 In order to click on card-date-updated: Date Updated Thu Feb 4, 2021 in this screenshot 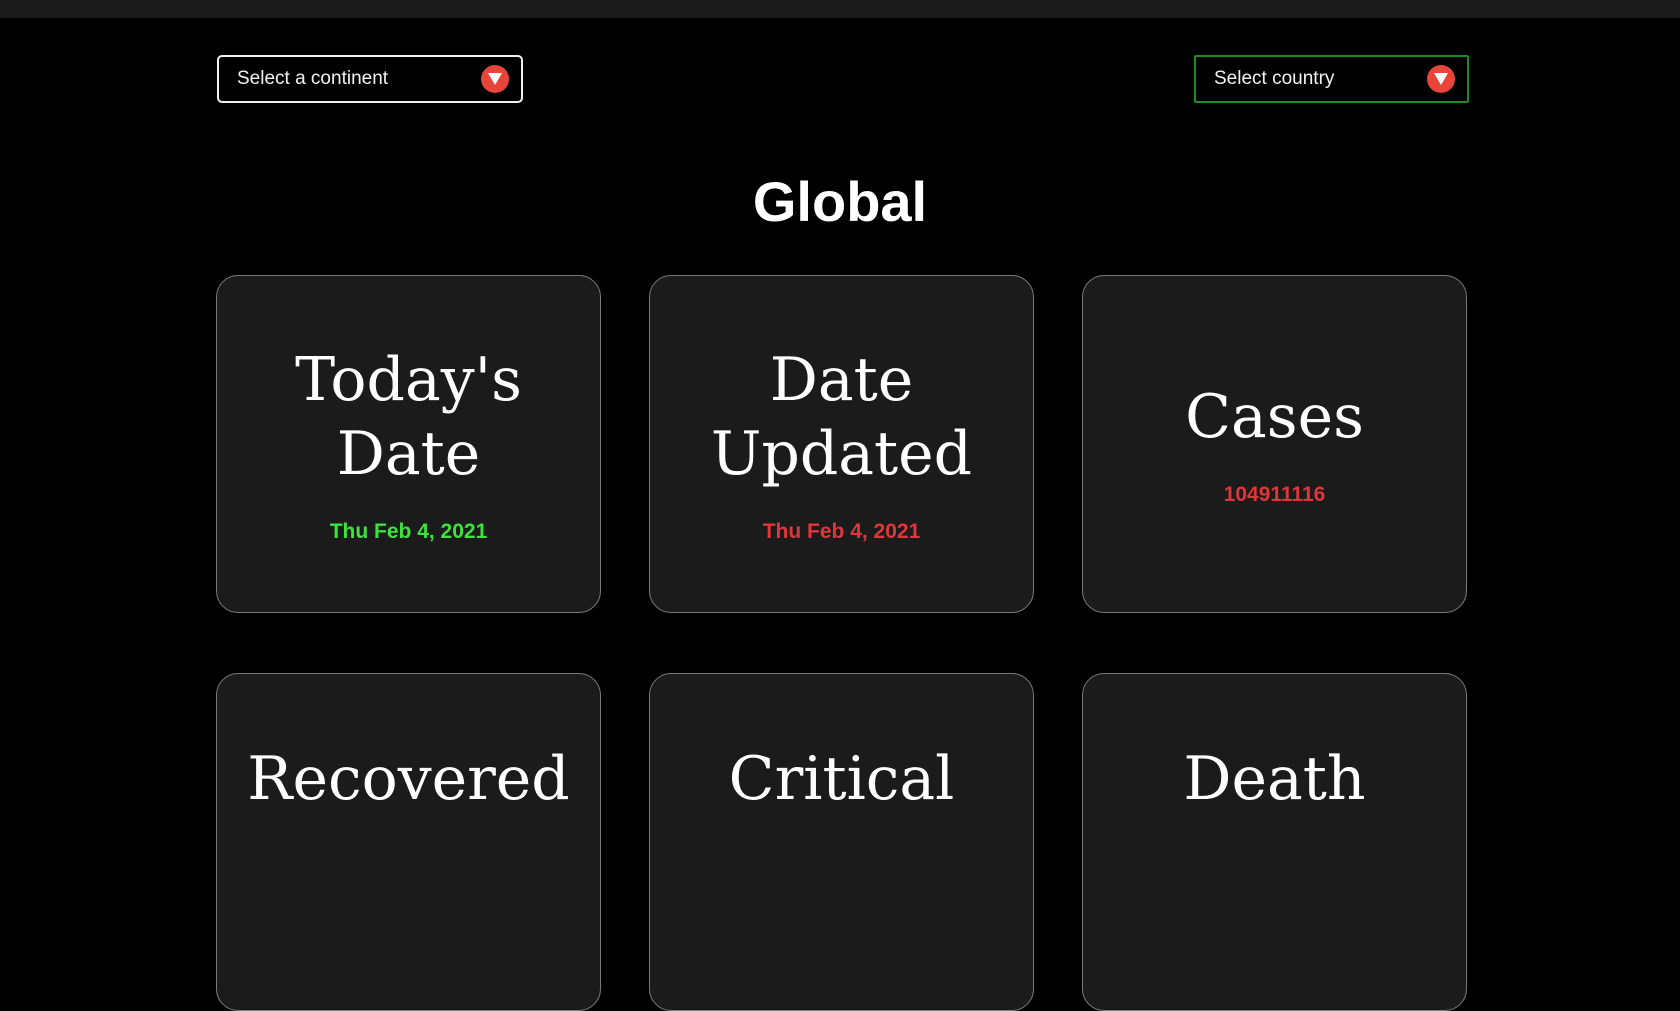, I will do `click(841, 444)`.